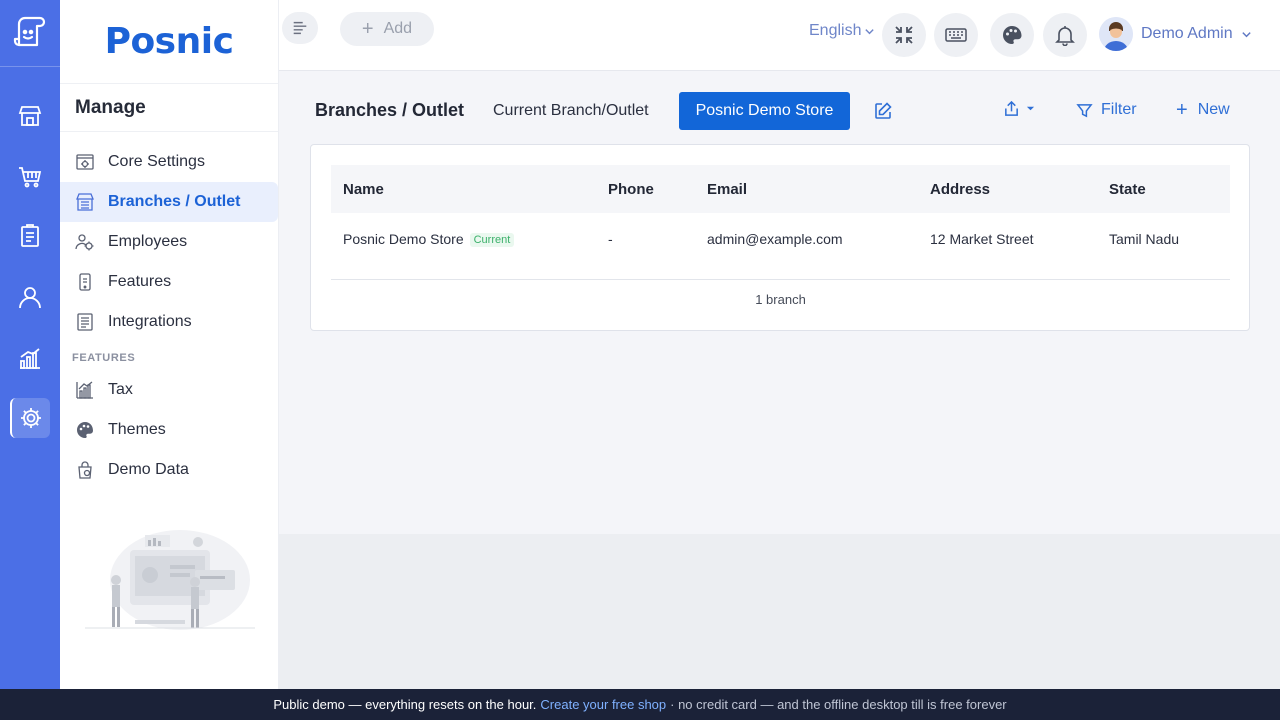  Describe the element at coordinates (1011, 108) in the screenshot. I see `share-icon` at that location.